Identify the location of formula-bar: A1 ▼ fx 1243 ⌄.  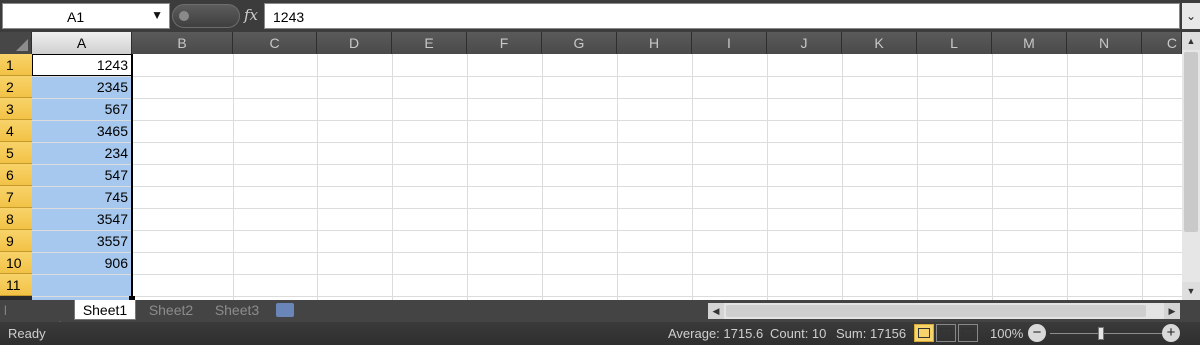
(600, 16).